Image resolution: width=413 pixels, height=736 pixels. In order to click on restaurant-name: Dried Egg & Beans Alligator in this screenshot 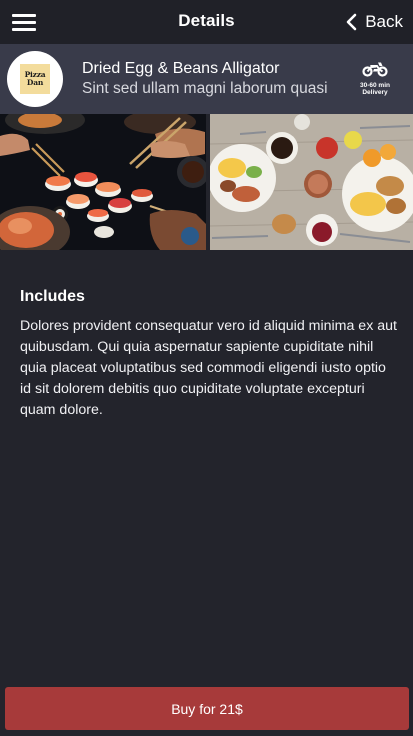, I will do `click(181, 68)`.